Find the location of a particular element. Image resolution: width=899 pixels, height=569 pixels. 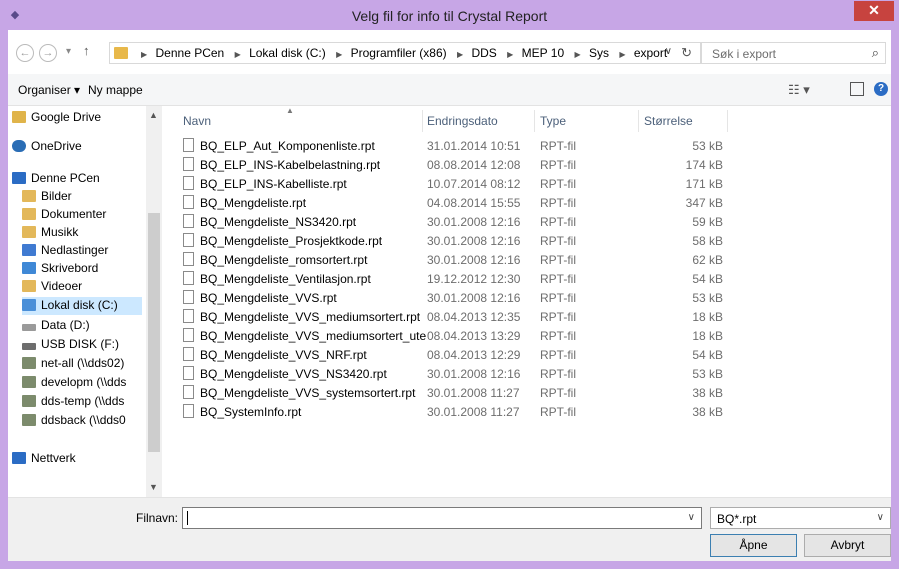

nav-item-developm: developm (\\dds is located at coordinates (84, 384).